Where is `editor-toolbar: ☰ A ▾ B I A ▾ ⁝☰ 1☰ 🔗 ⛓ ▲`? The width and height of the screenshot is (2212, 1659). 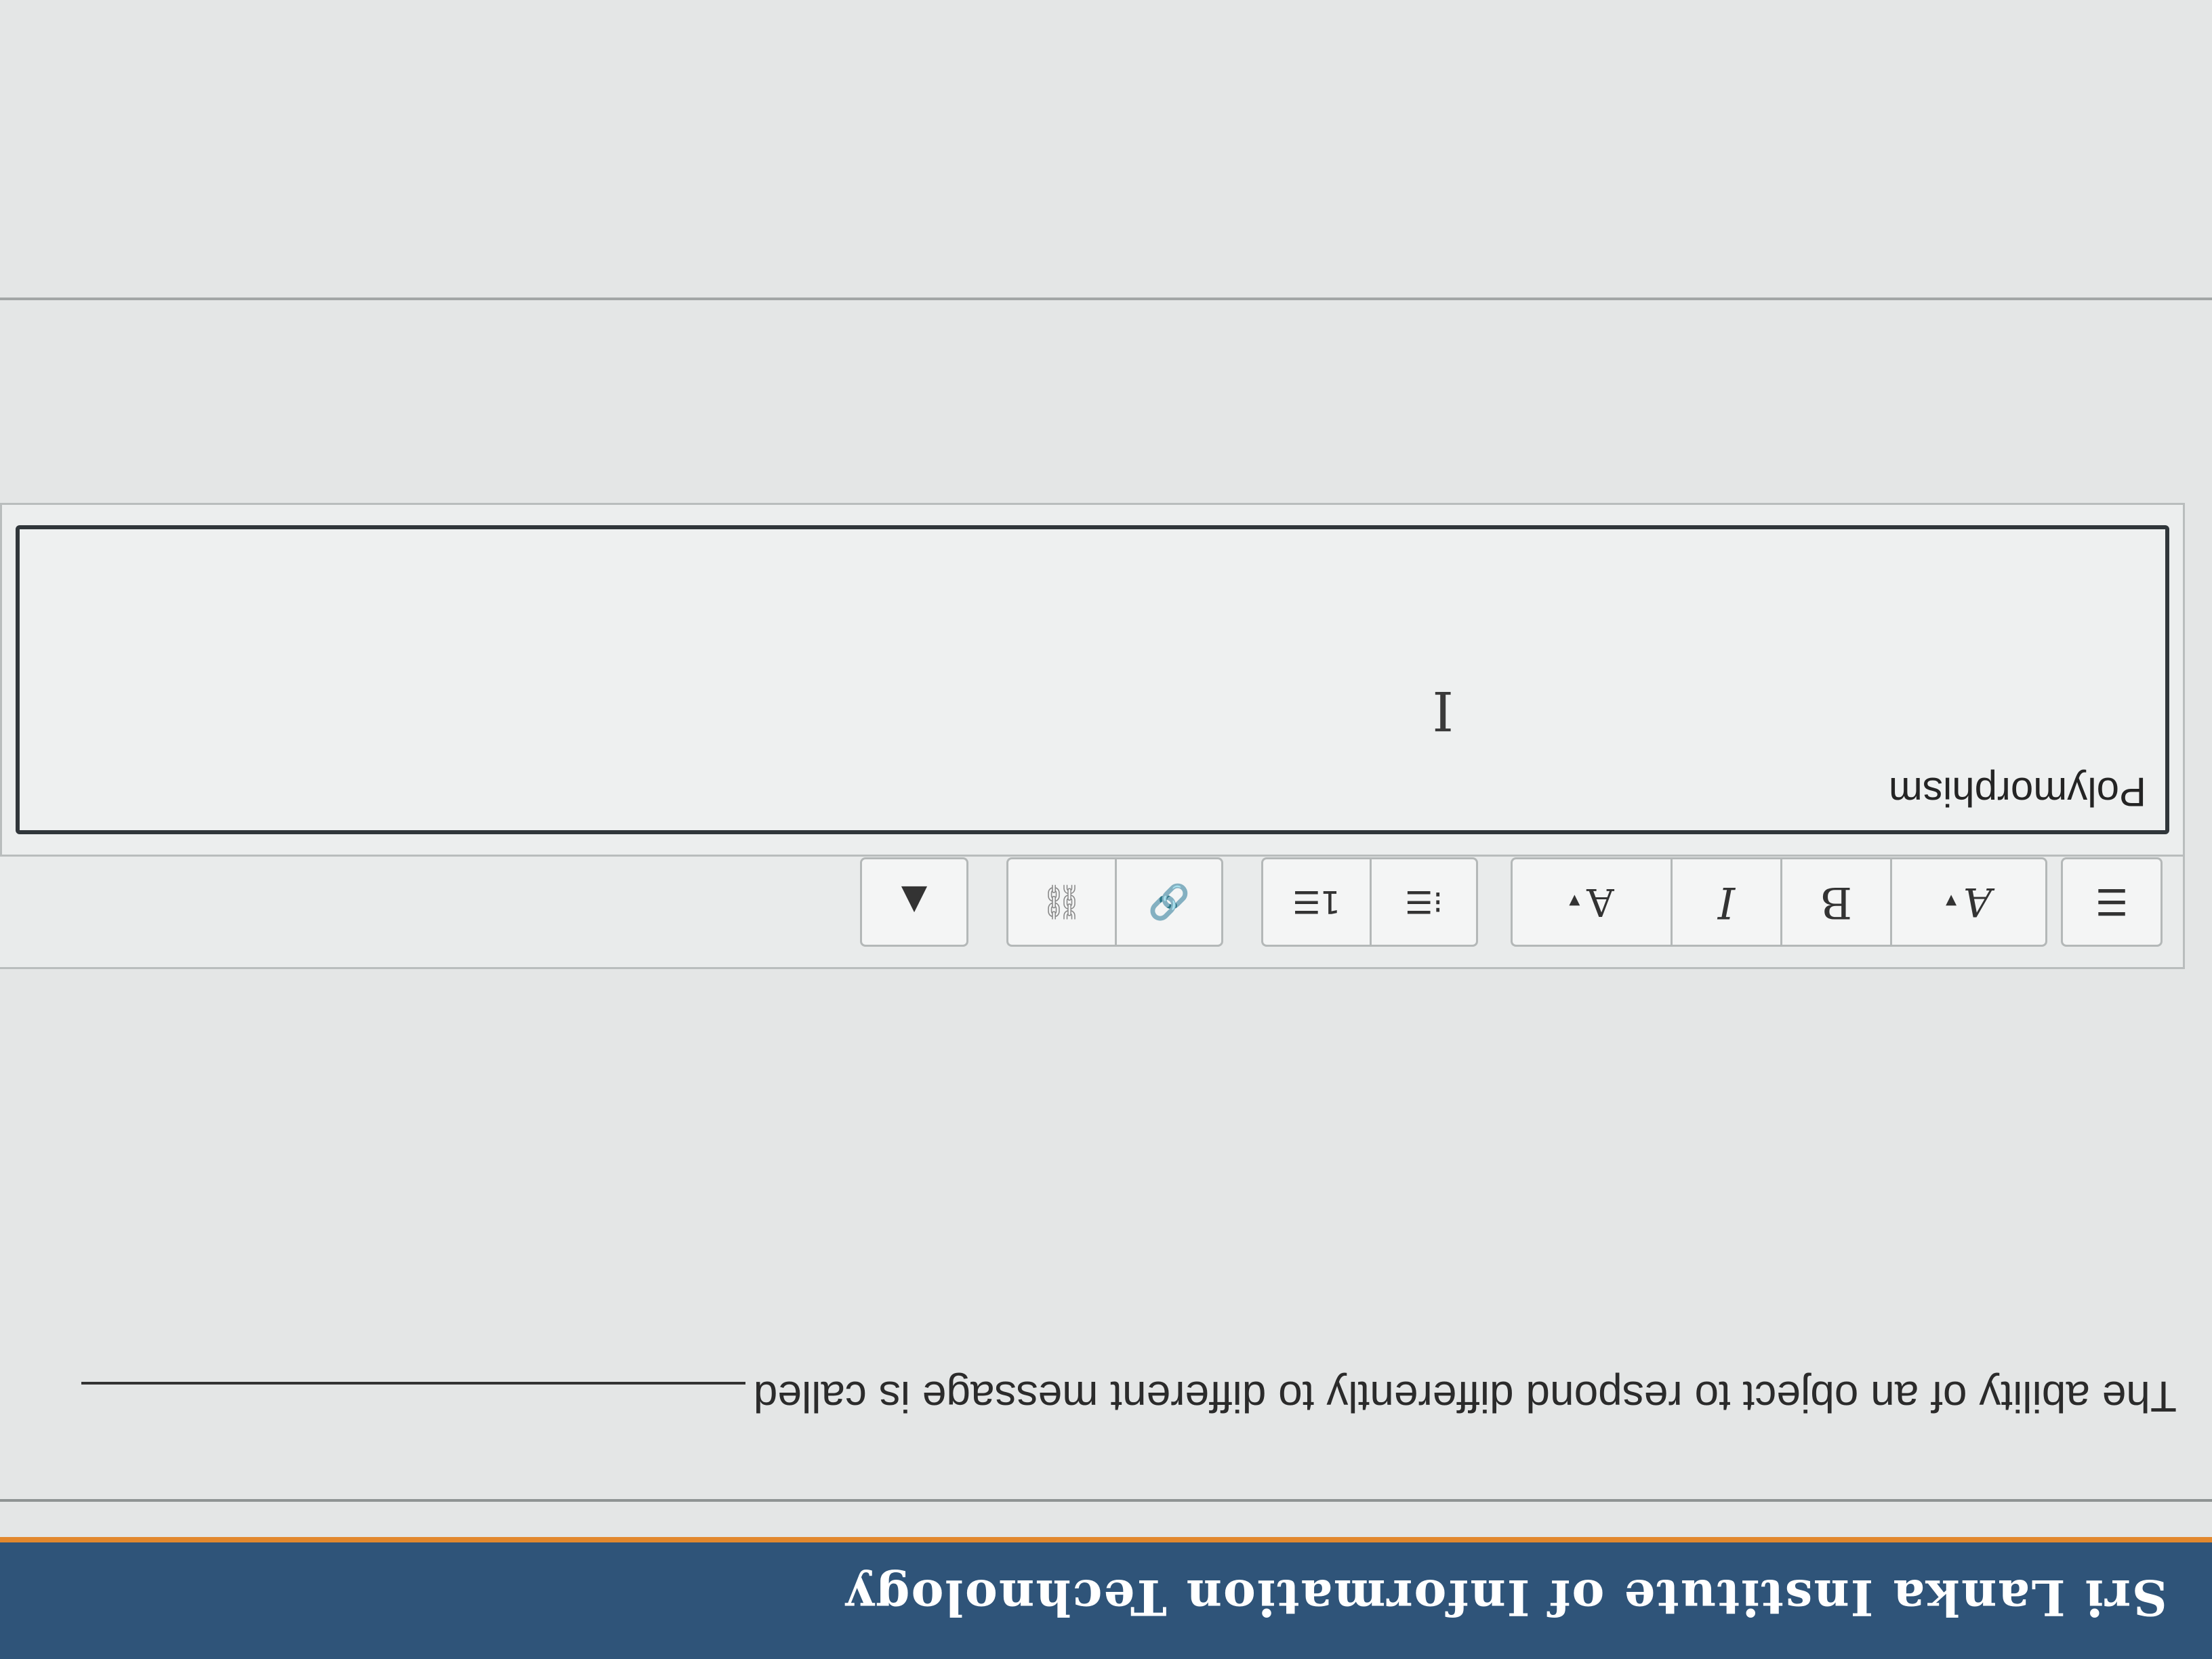
editor-toolbar: ☰ A ▾ B I A ▾ ⁝☰ 1☰ 🔗 ⛓ ▲ is located at coordinates (1092, 912).